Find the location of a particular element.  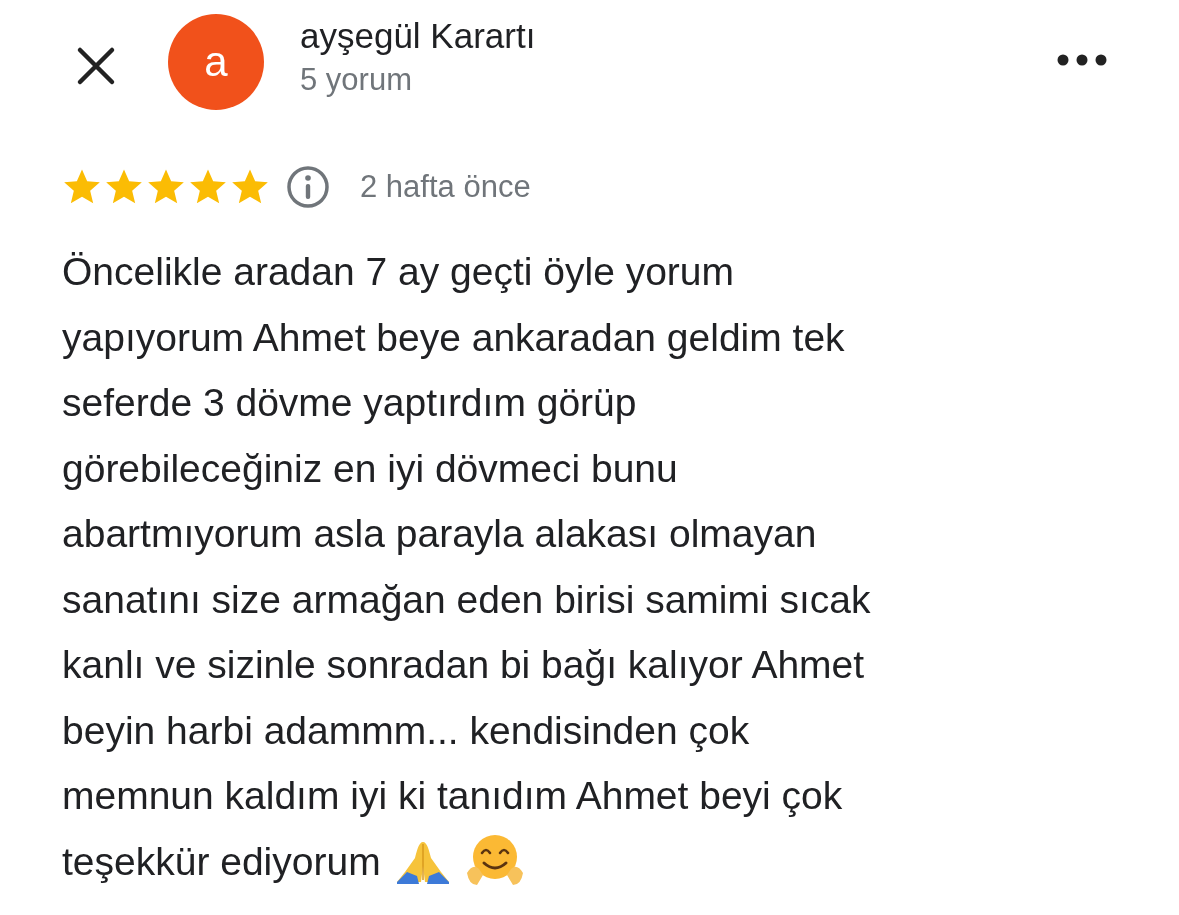

review-text-line: beyin harbi adammm... kendisinden çok is located at coordinates (406, 730).